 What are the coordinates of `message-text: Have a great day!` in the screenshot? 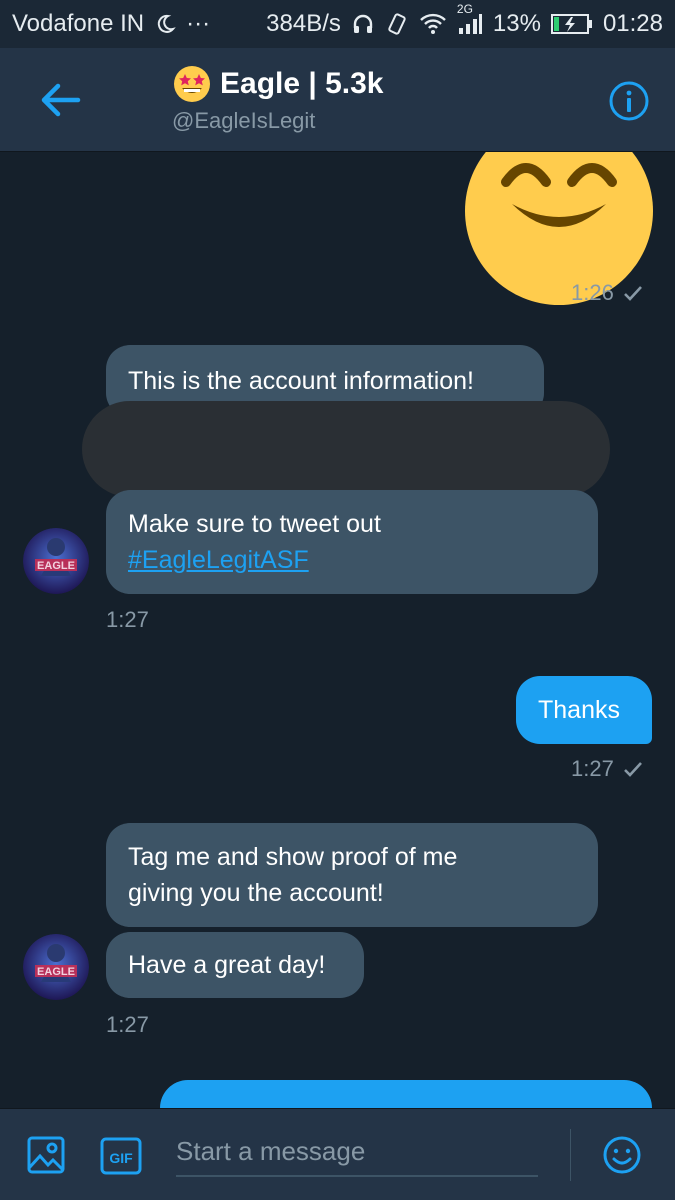 It's located at (227, 965).